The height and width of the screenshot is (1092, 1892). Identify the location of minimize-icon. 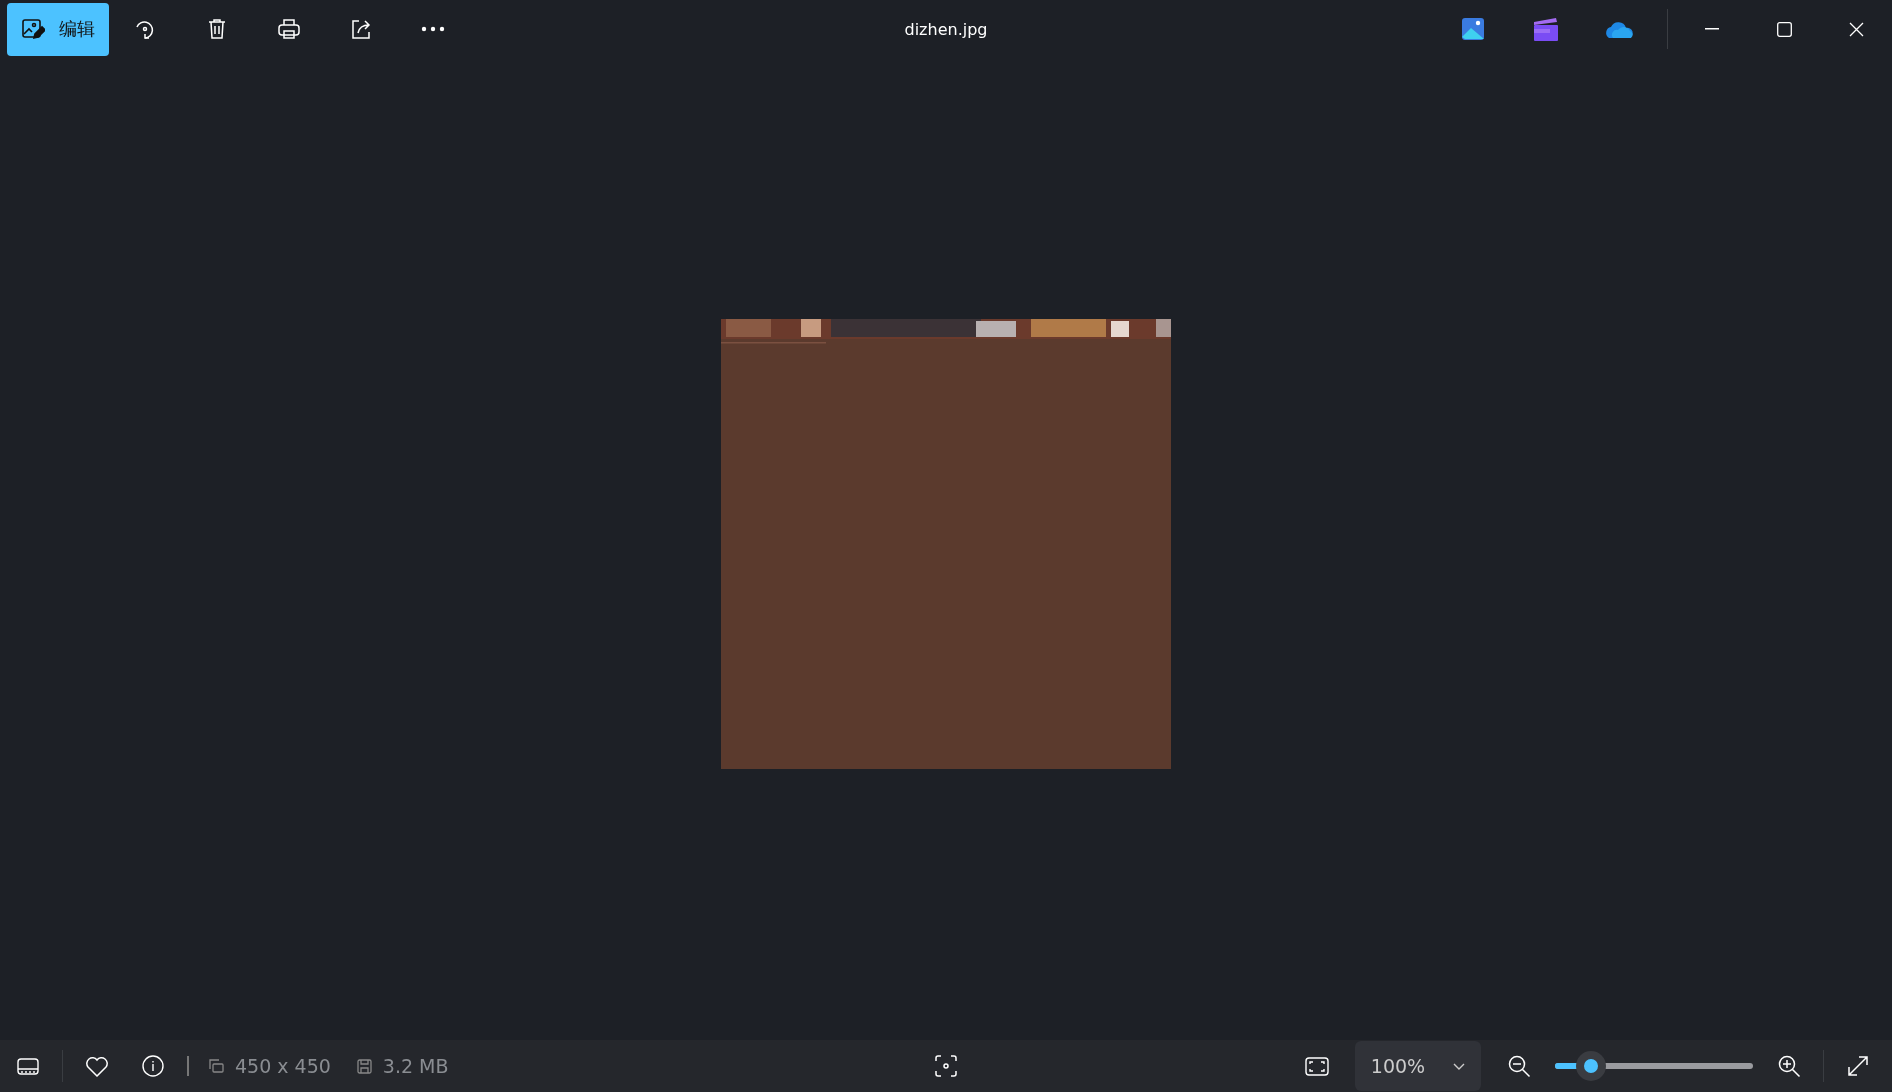
(1712, 29).